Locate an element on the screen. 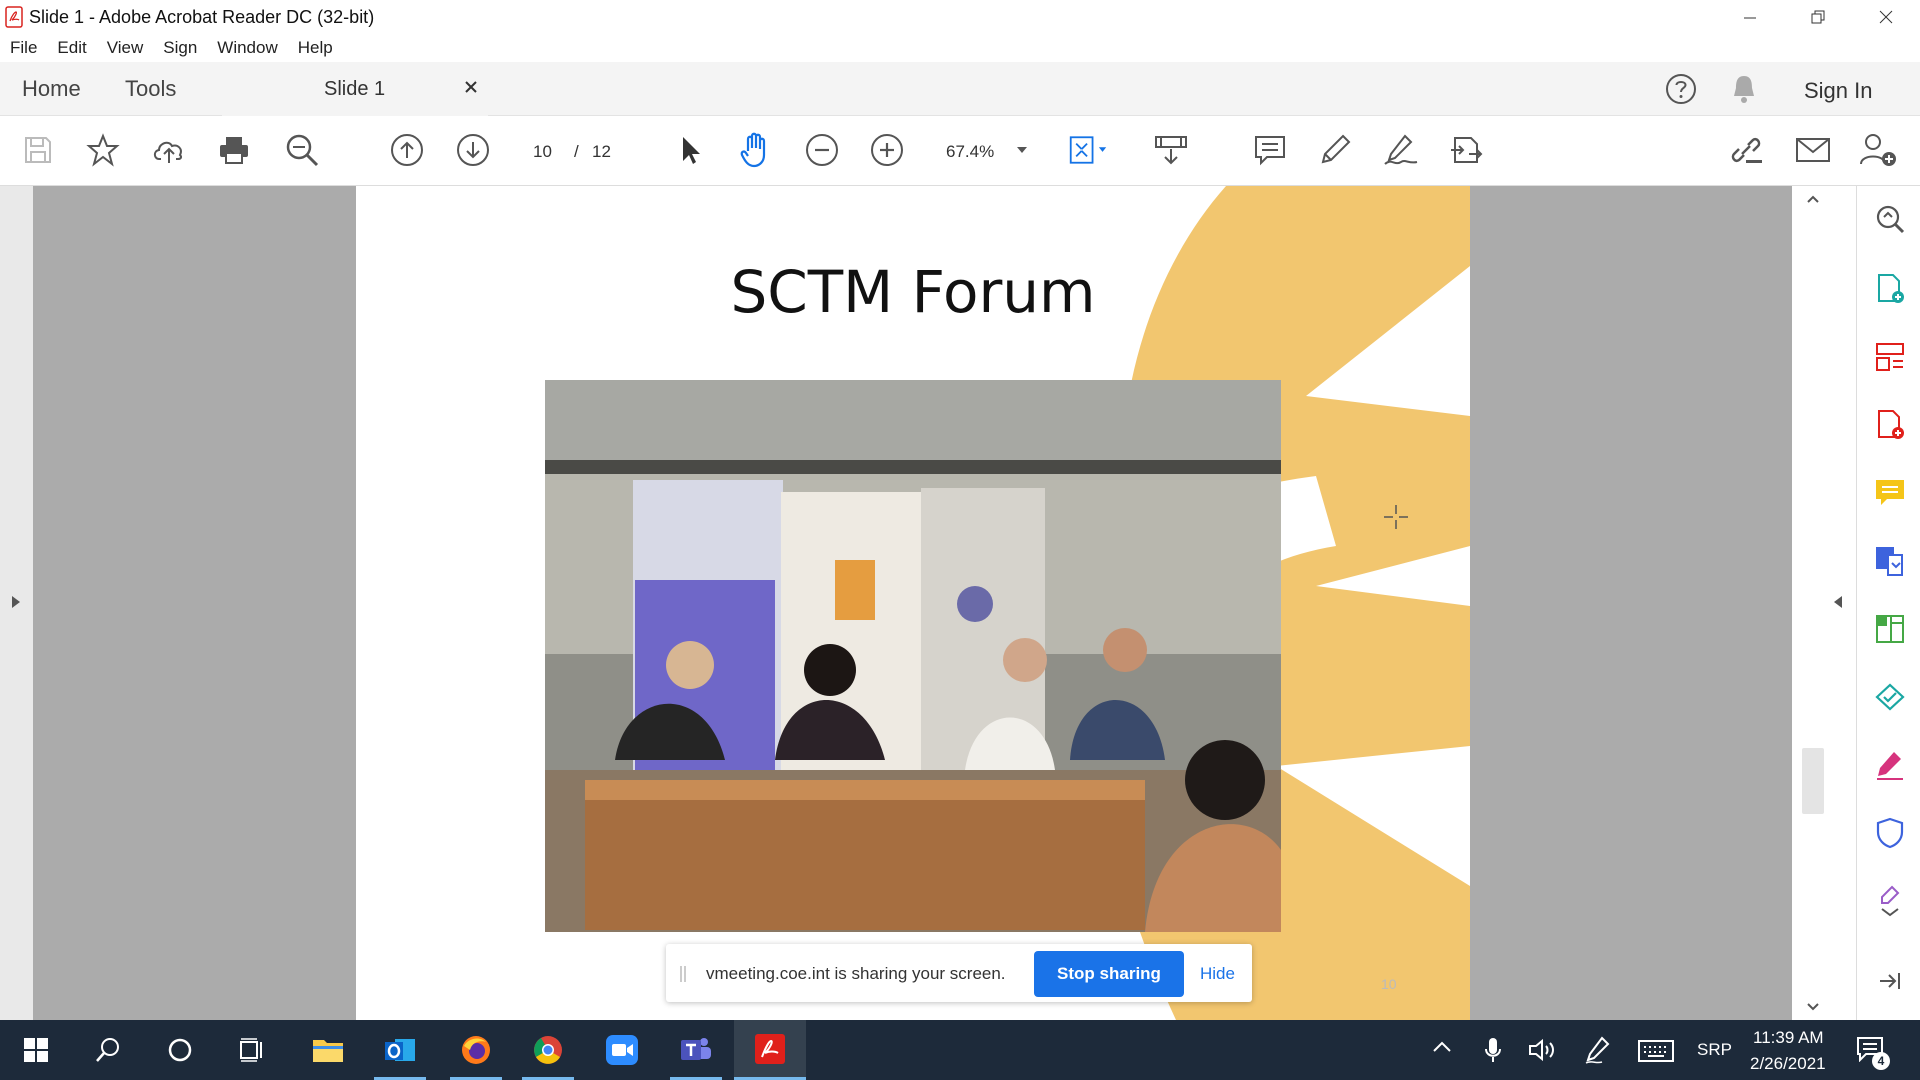 The image size is (1920, 1080). caret-right-icon is located at coordinates (16, 602).